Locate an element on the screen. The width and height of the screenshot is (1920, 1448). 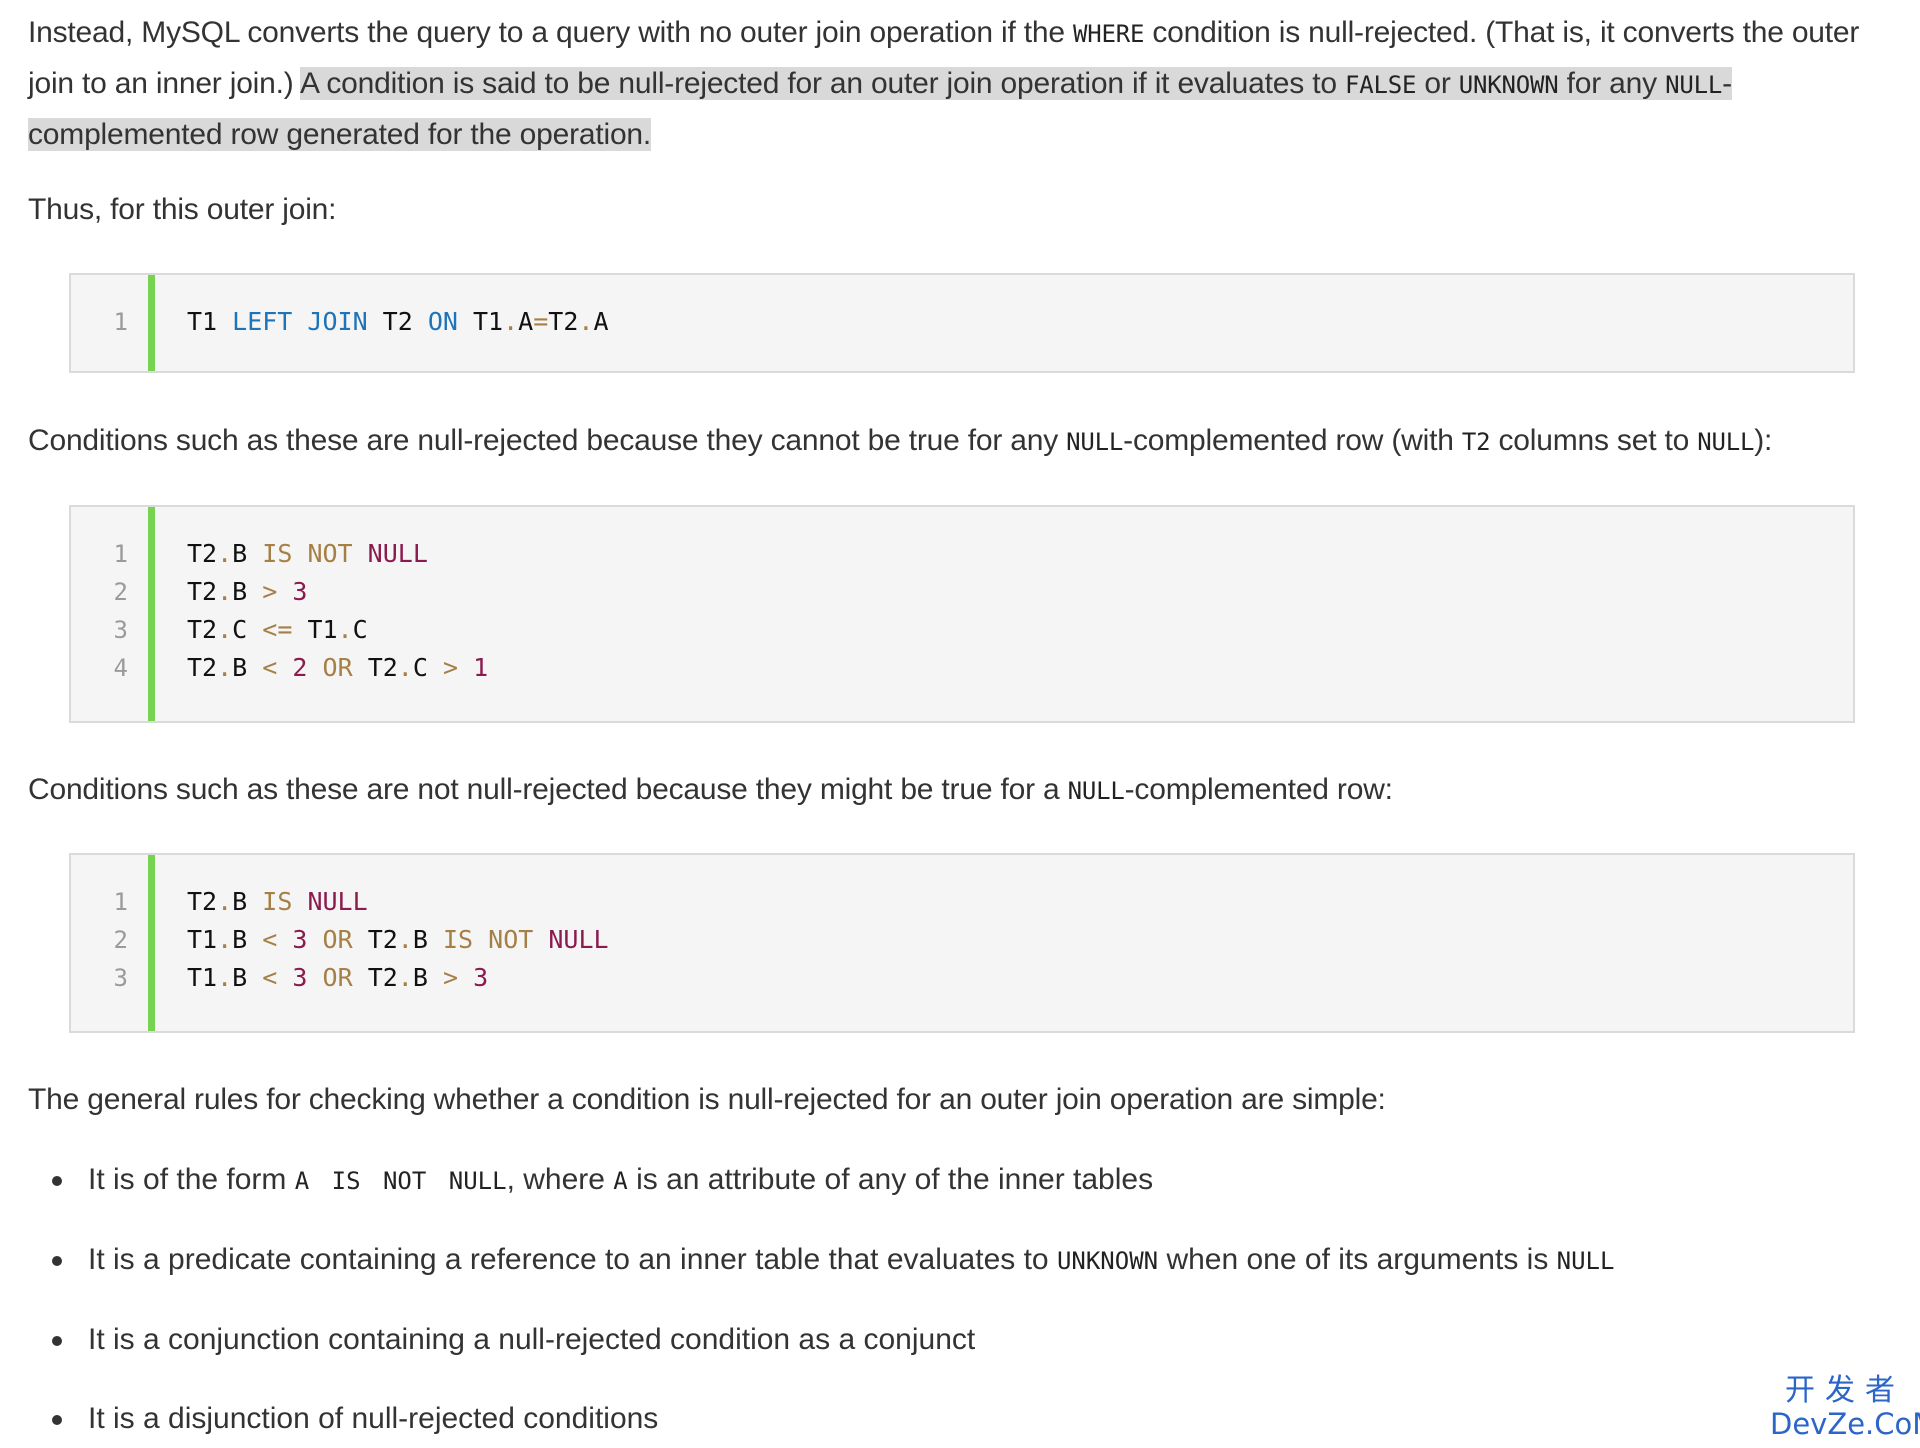
code-token: <= is located at coordinates (277, 629).